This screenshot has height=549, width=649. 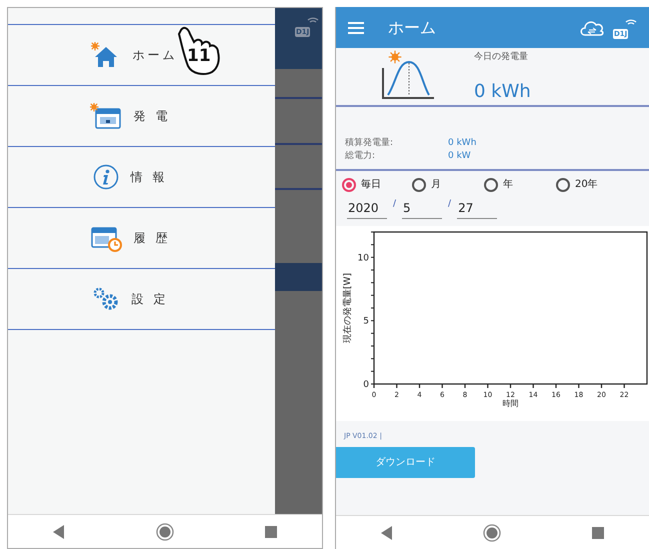 I want to click on period-radio: 毎日, so click(x=377, y=184).